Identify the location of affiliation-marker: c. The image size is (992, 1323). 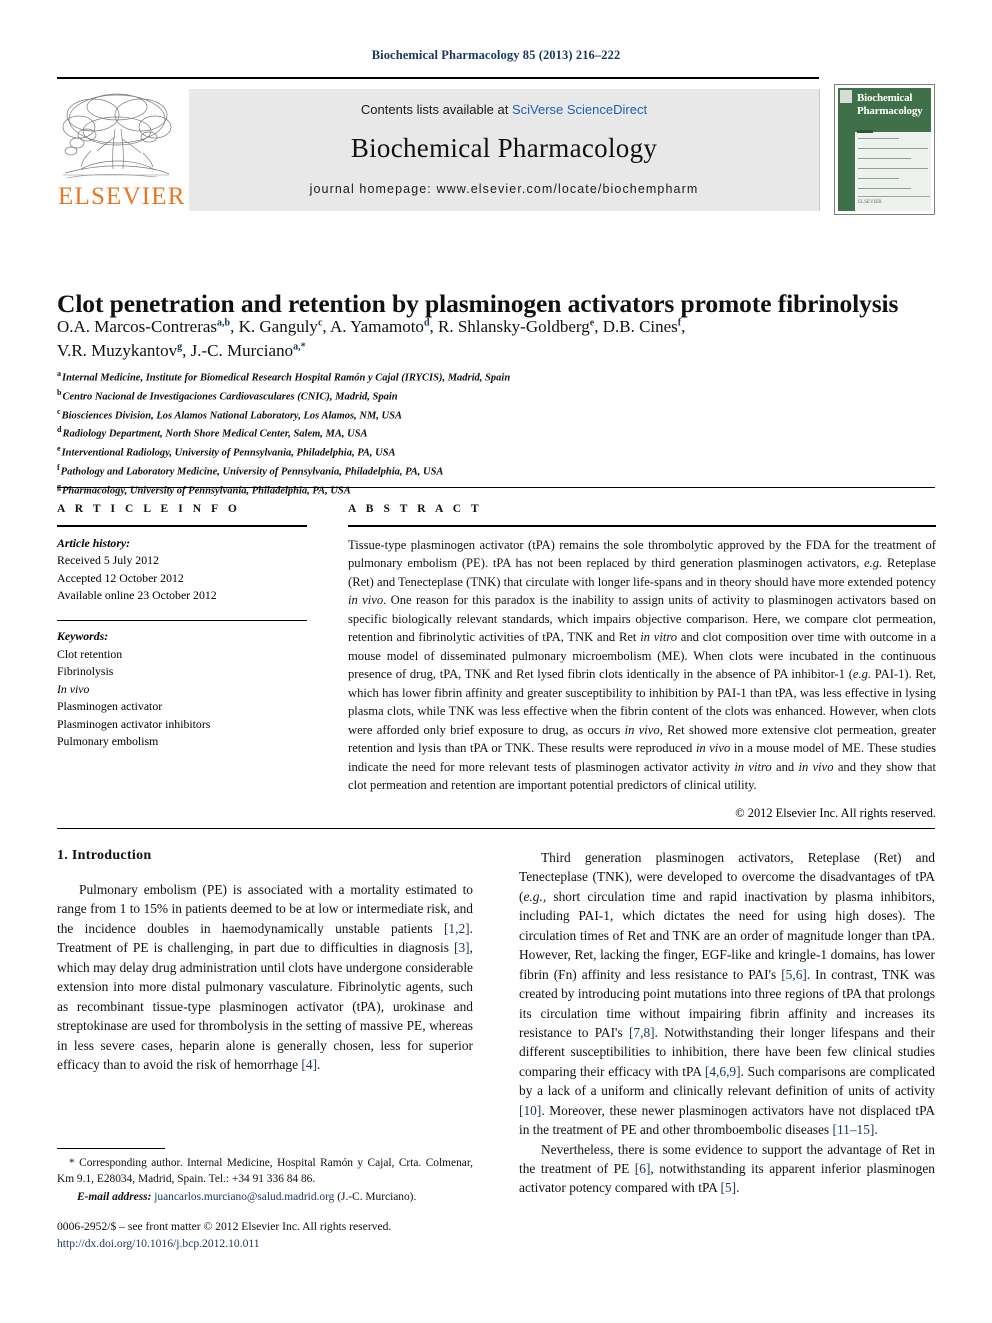
(59, 411).